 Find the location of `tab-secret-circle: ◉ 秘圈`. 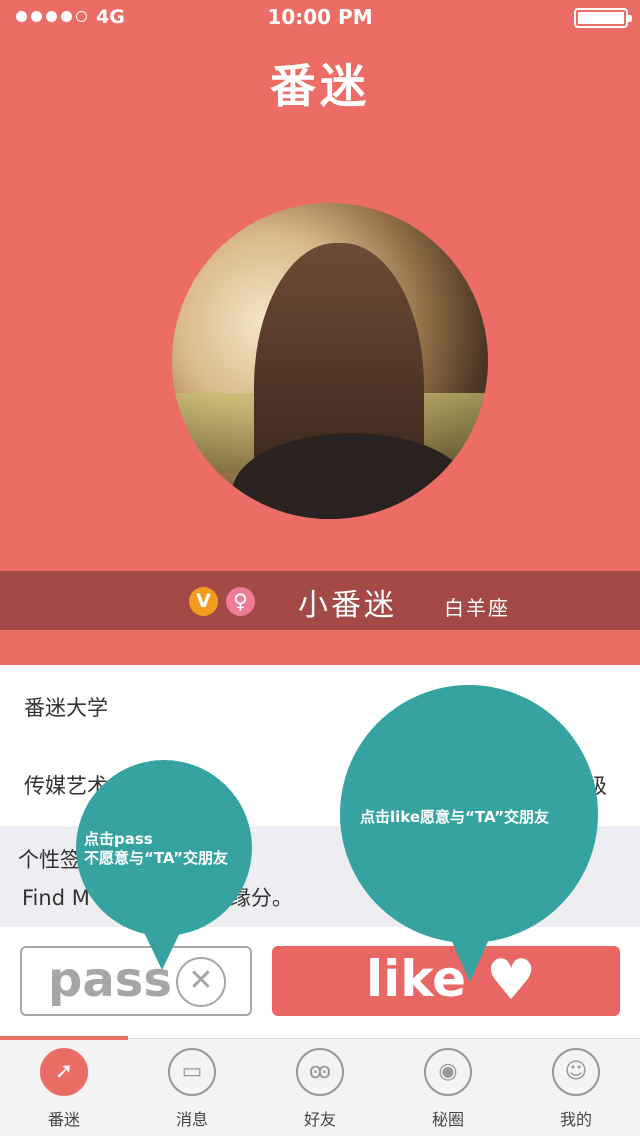

tab-secret-circle: ◉ 秘圈 is located at coordinates (448, 1087).